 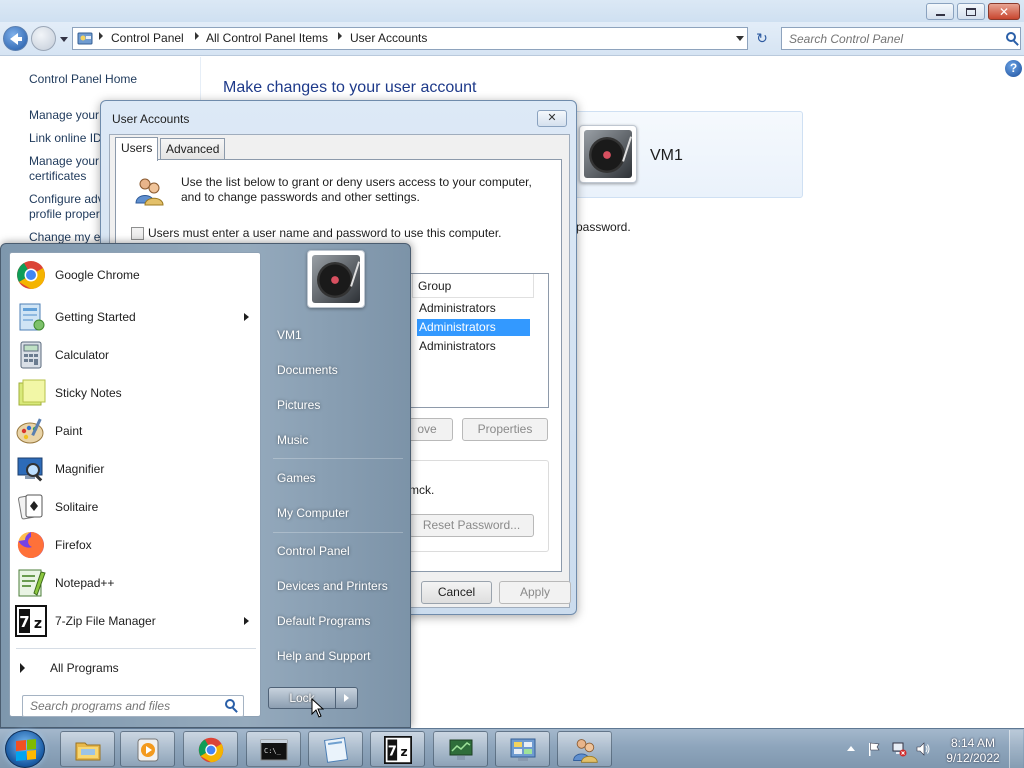 I want to click on title-bar: ✕, so click(x=512, y=11).